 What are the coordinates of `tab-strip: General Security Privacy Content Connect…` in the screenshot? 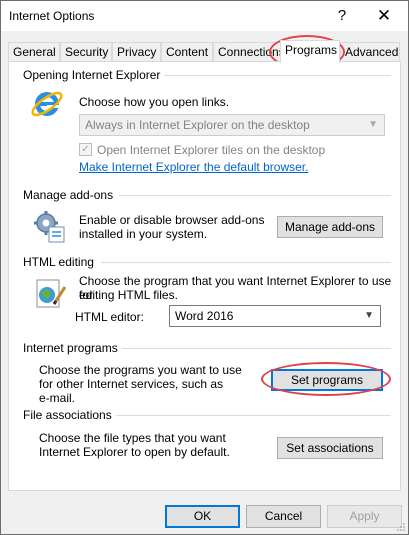 It's located at (205, 51).